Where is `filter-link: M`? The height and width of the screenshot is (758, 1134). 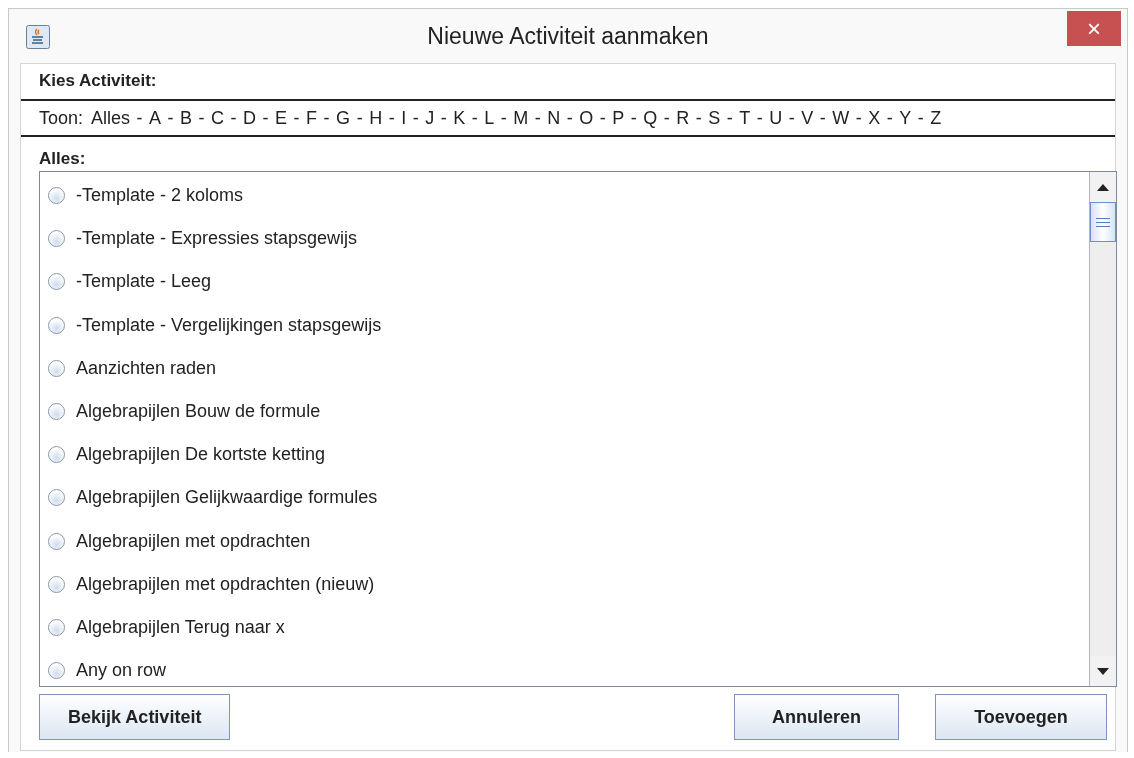
filter-link: M is located at coordinates (521, 118).